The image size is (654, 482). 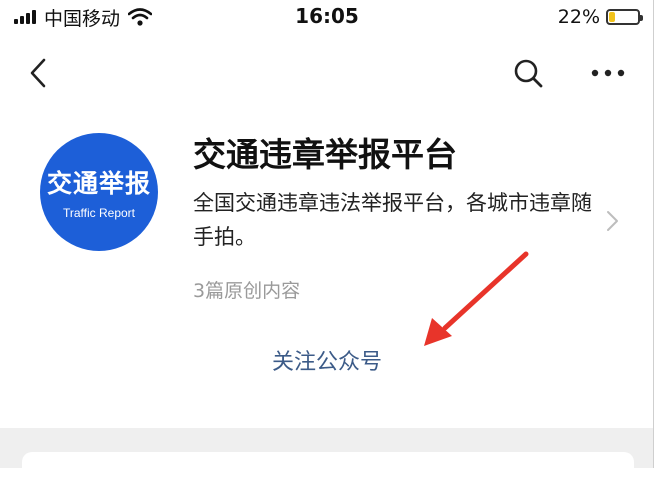 I want to click on nav-bar, so click(x=327, y=73).